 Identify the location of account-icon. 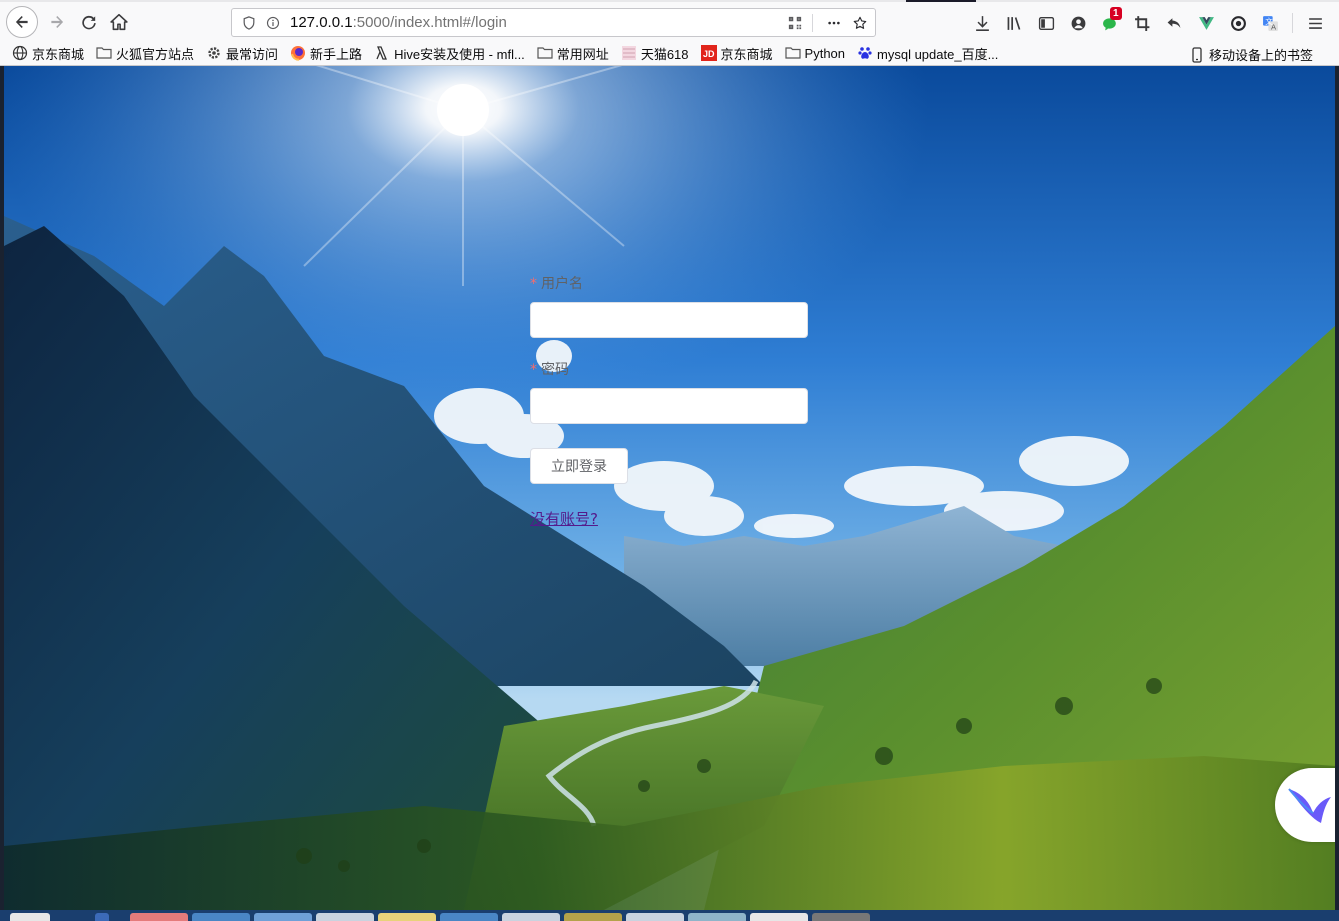
(1078, 23).